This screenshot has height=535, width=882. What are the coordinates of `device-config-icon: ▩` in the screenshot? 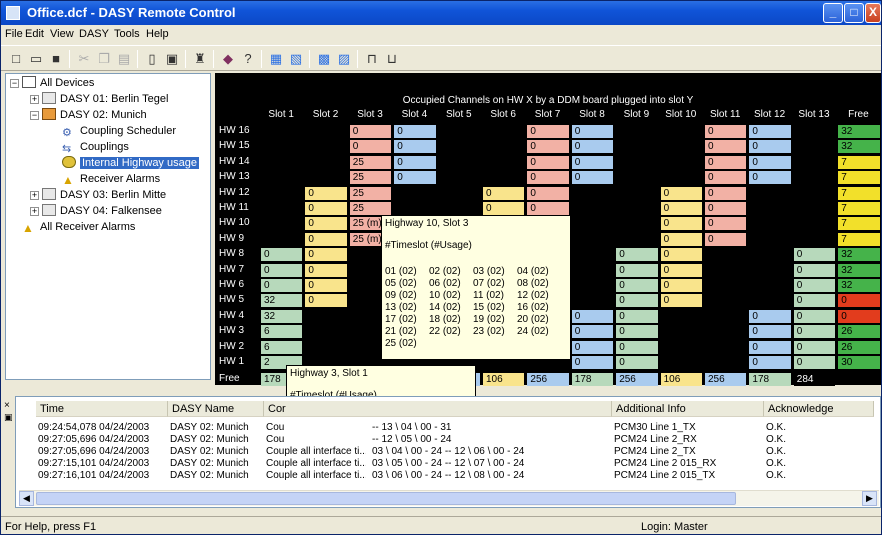 It's located at (324, 59).